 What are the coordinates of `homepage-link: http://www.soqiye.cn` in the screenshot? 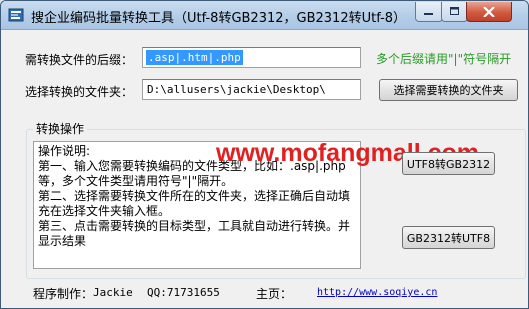 It's located at (377, 292).